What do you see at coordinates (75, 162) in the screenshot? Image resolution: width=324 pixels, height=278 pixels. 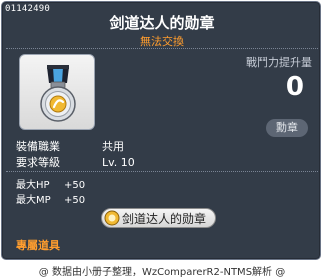 I see `info-row-level: 要求等級 Lv. 10` at bounding box center [75, 162].